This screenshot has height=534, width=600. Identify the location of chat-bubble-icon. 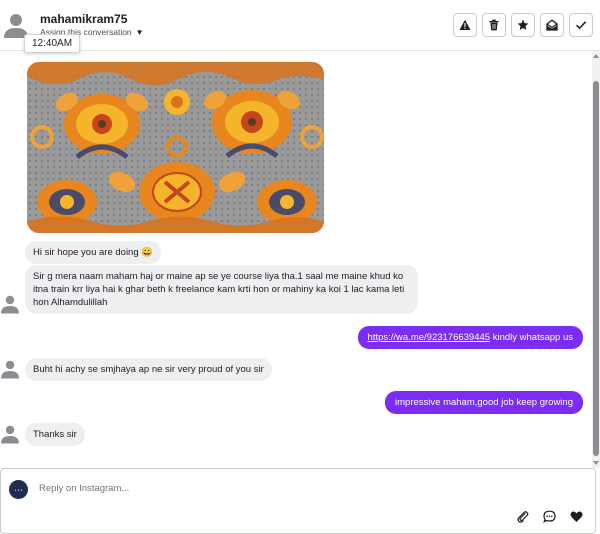
(549, 516).